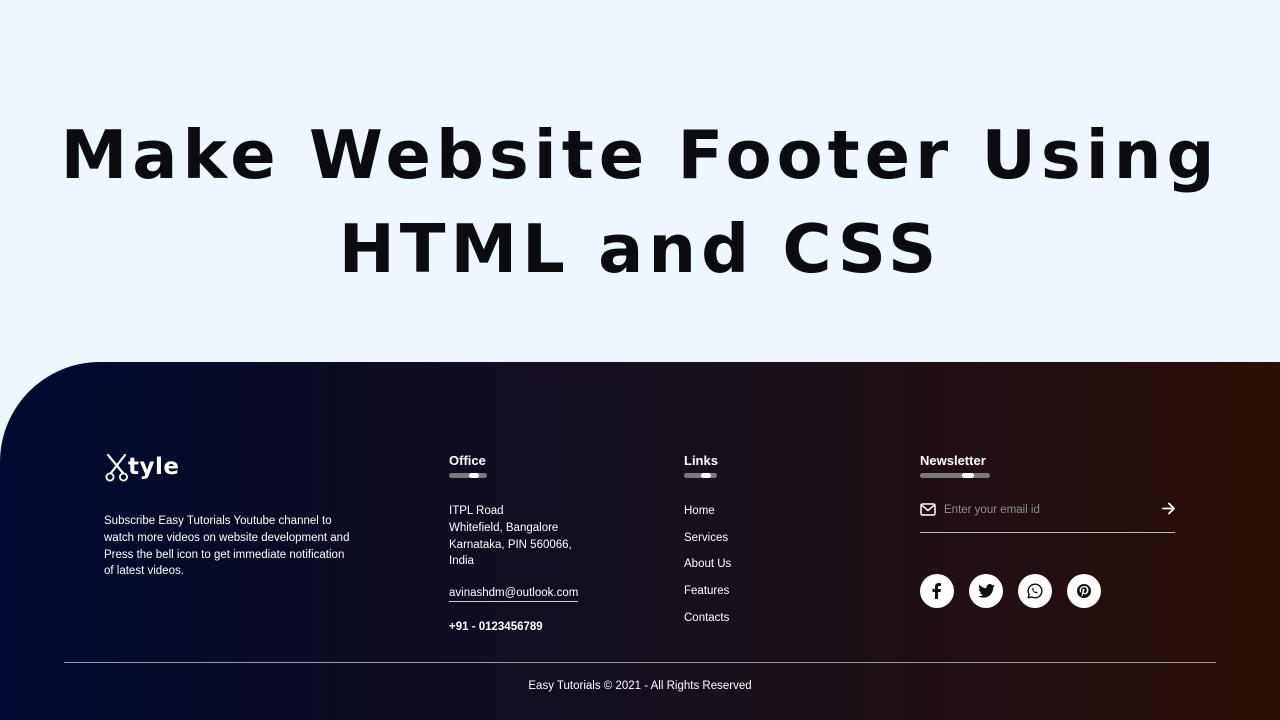 The image size is (1280, 720). Describe the element at coordinates (640, 662) in the screenshot. I see `footer-divider` at that location.